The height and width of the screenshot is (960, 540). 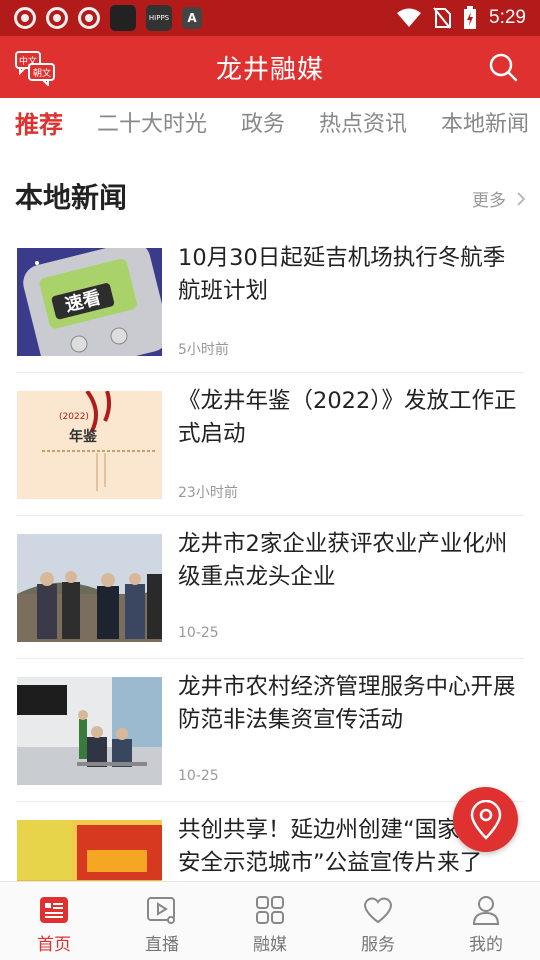 I want to click on nav-label: 融媒, so click(x=270, y=945).